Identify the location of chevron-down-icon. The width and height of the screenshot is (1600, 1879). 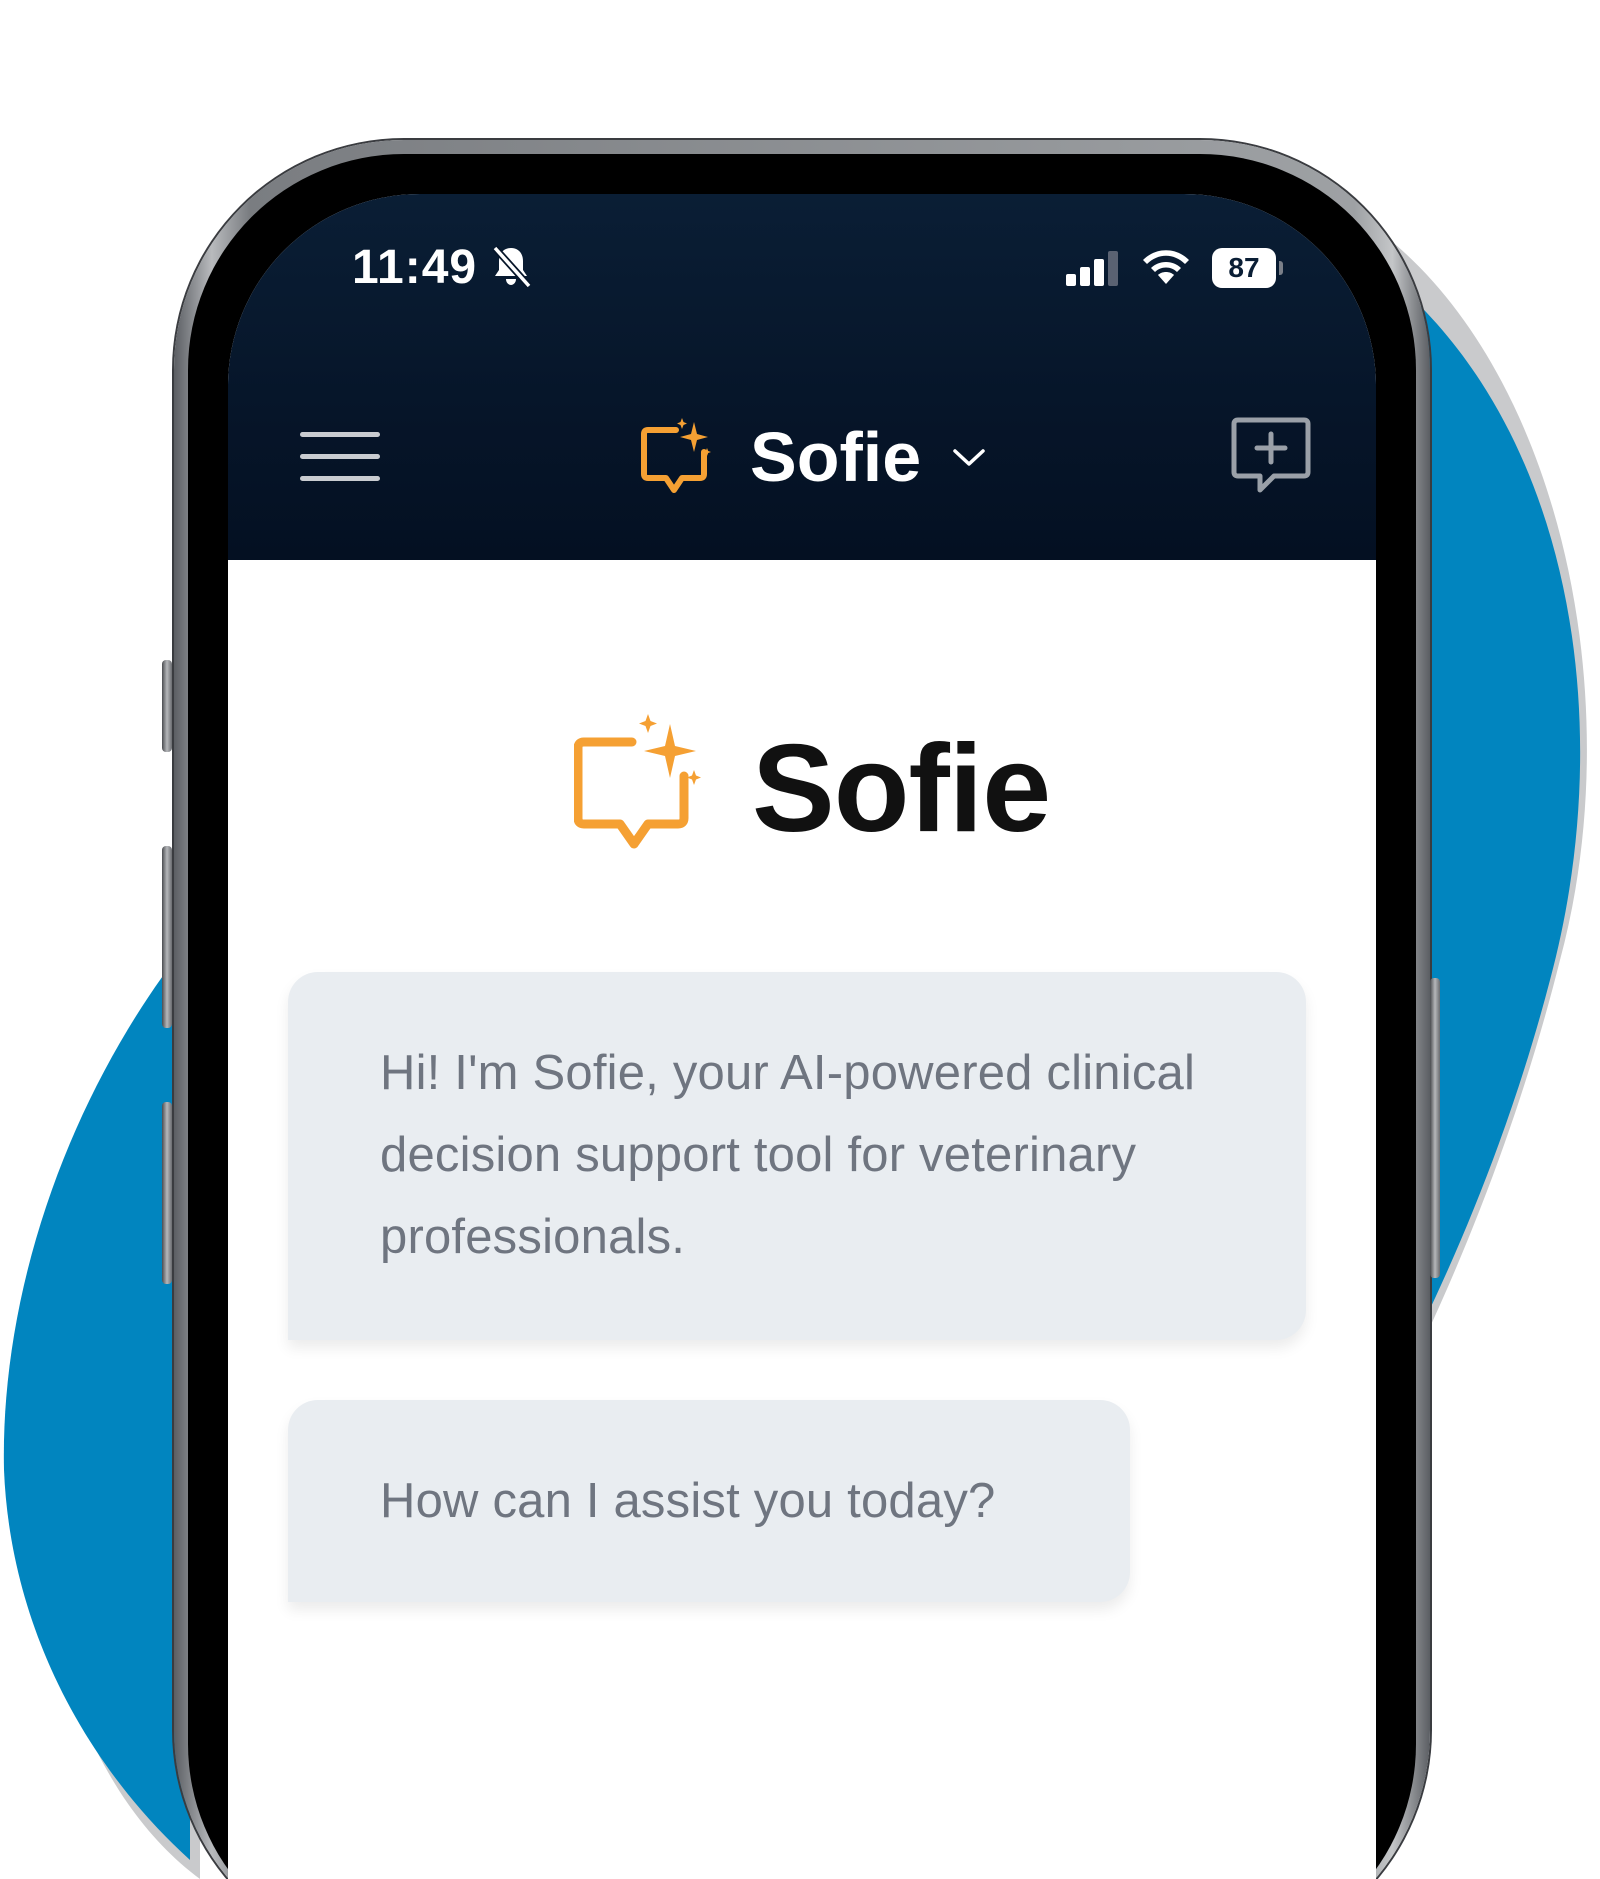
(969, 457).